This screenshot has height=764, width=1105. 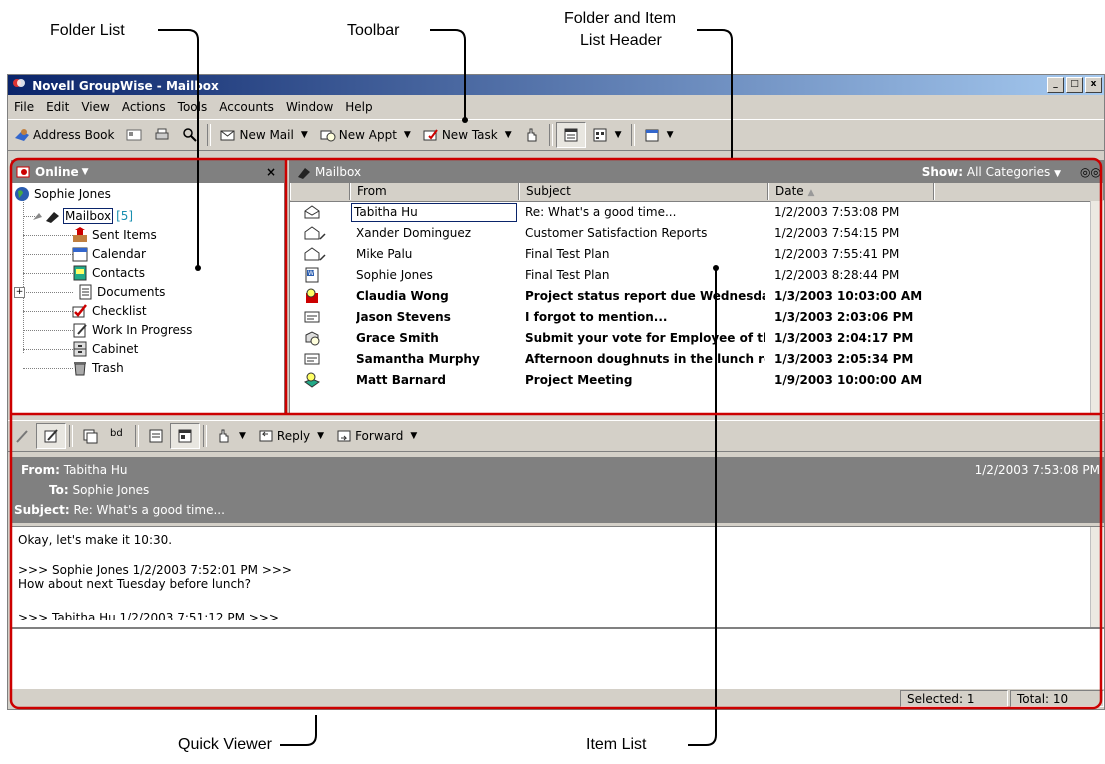 What do you see at coordinates (19, 292) in the screenshot?
I see `expand-documents-toggle: +` at bounding box center [19, 292].